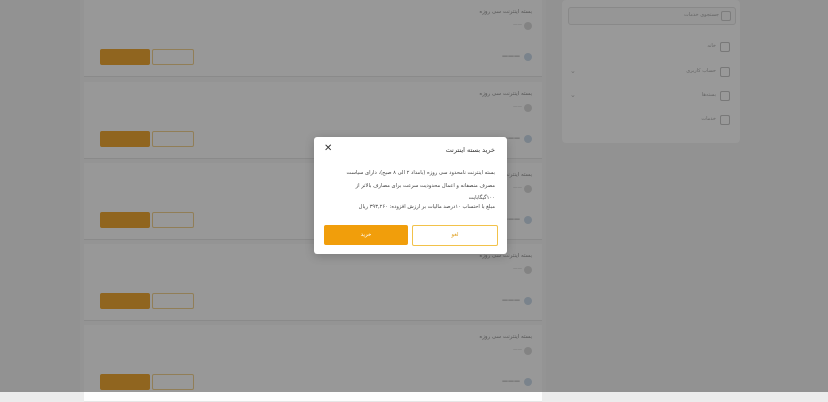 The image size is (828, 402). I want to click on description-line: ۱۰۰گیگابایت, so click(481, 198).